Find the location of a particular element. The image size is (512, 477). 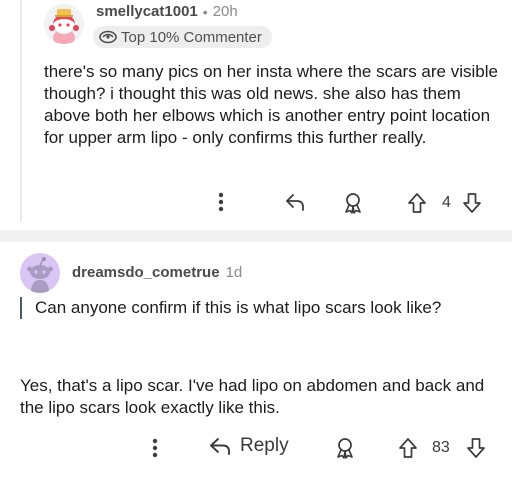

timestamp: 20h is located at coordinates (225, 11).